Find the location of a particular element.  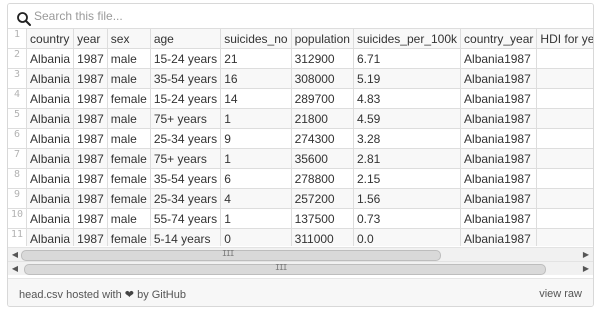

table-cell: 5.19 is located at coordinates (407, 78).